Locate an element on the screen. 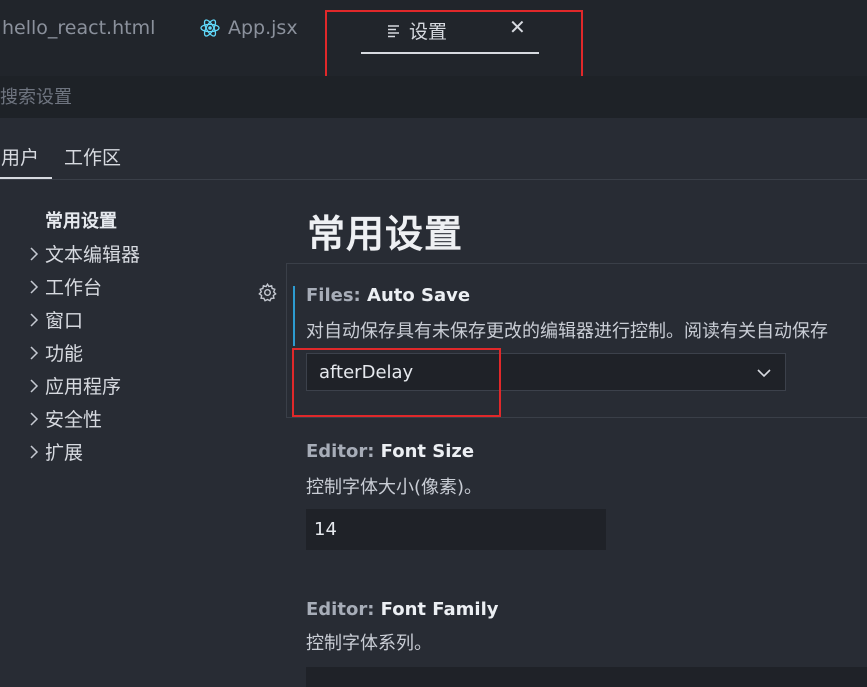 Image resolution: width=867 pixels, height=687 pixels. tab-label: App.jsx is located at coordinates (263, 28).